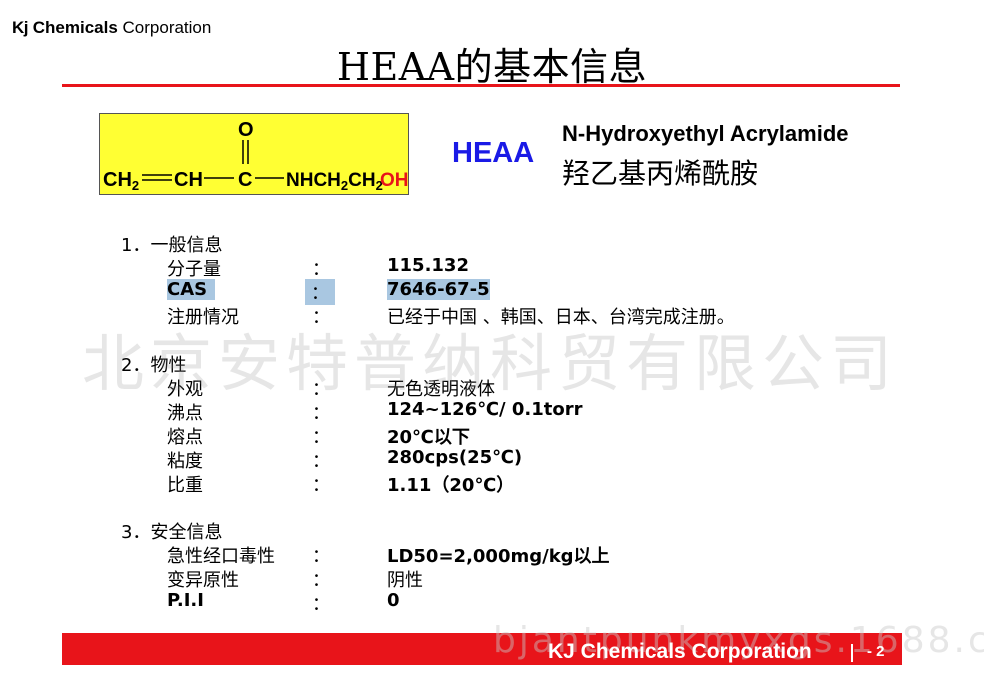 This screenshot has width=984, height=688. What do you see at coordinates (438, 289) in the screenshot?
I see `value-cas: 7646-67-5` at bounding box center [438, 289].